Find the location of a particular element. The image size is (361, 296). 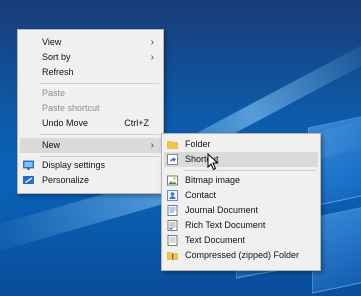

display-settings-icon is located at coordinates (28, 165).